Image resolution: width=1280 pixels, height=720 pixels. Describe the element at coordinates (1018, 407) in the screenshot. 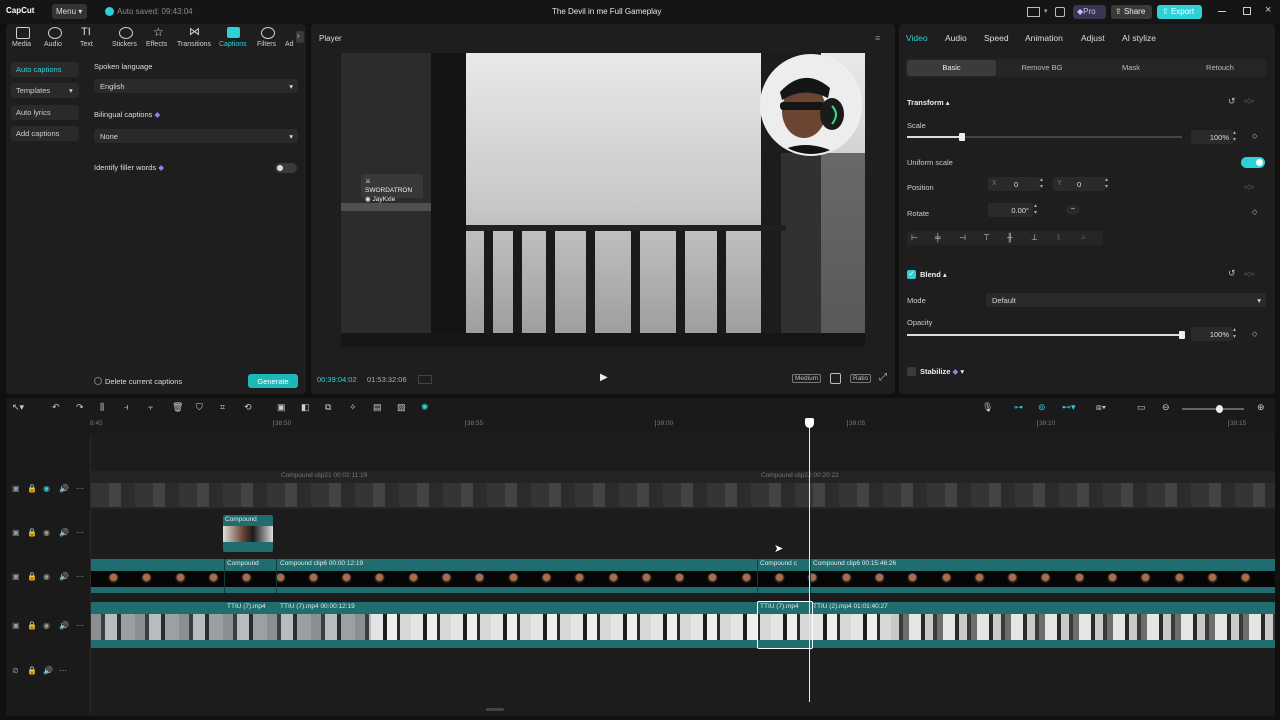

I see `link-main-track-icon: ⊶` at that location.